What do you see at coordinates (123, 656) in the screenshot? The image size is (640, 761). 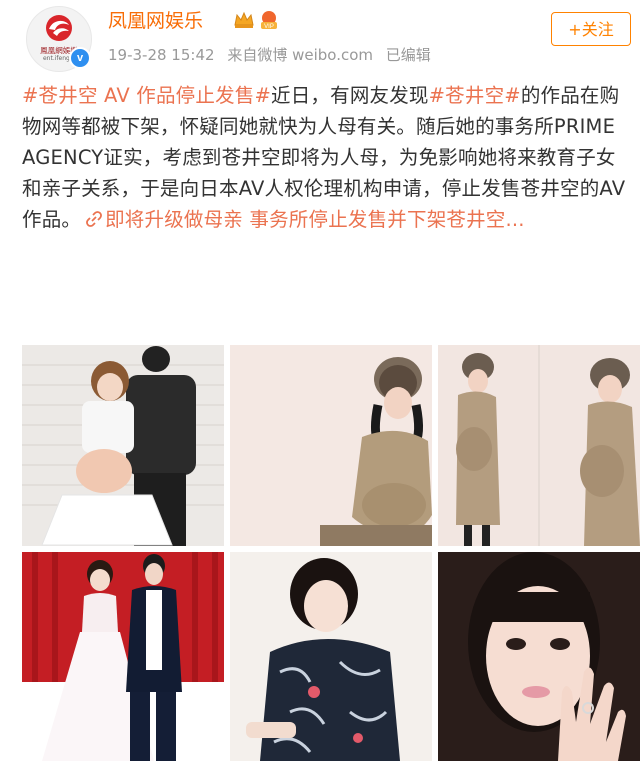 I see `photo-wedding-couple` at bounding box center [123, 656].